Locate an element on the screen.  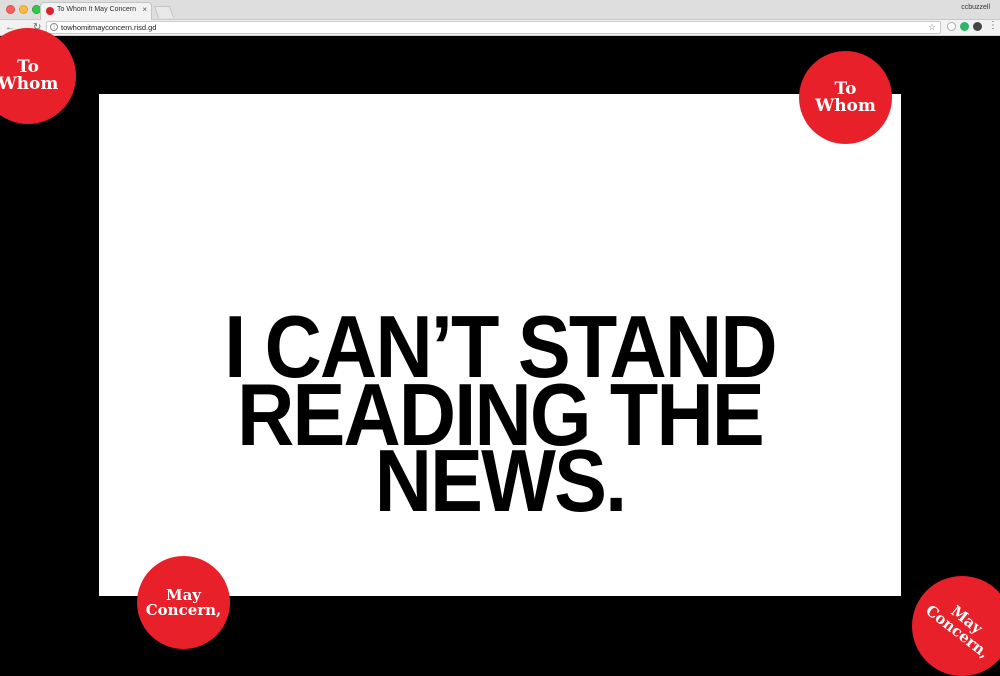
browser-toolbar: ← → ↻ i towhomitmayconcern.risd.gd ☆ is located at coordinates (500, 28).